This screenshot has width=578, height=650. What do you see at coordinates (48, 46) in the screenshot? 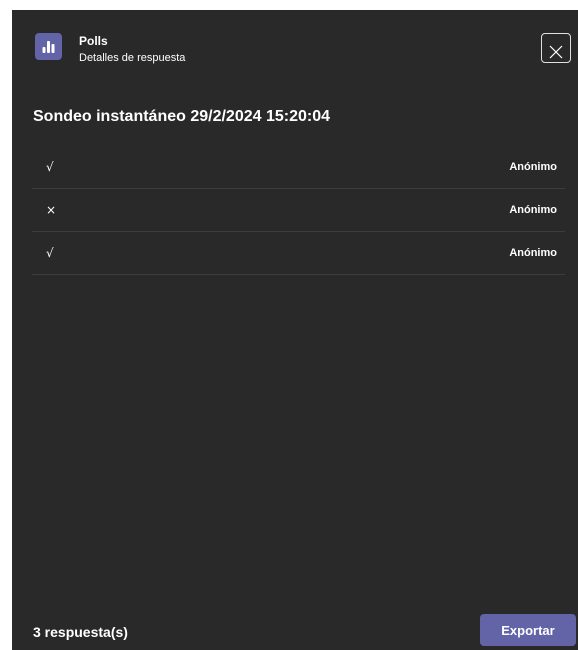
I see `bar-chart-icon` at bounding box center [48, 46].